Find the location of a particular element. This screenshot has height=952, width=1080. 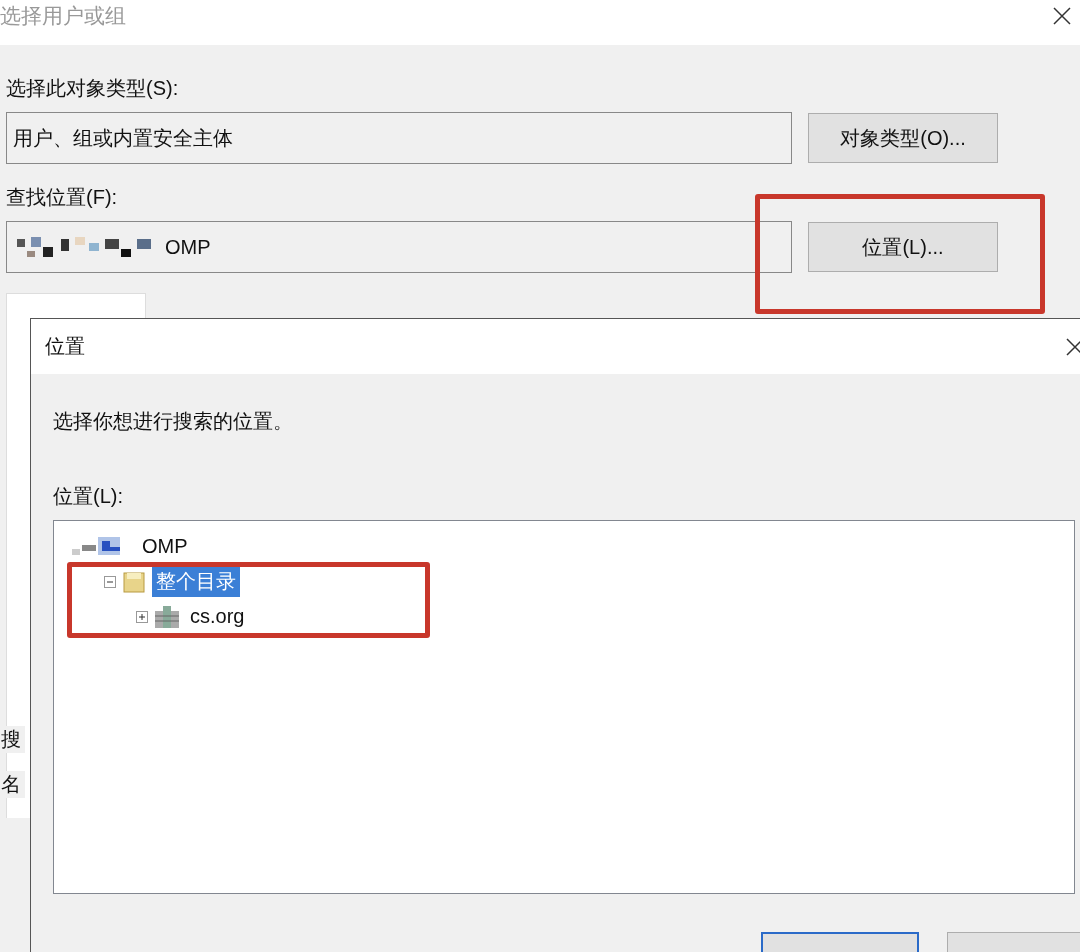

tree-item: cs.org is located at coordinates (217, 616).